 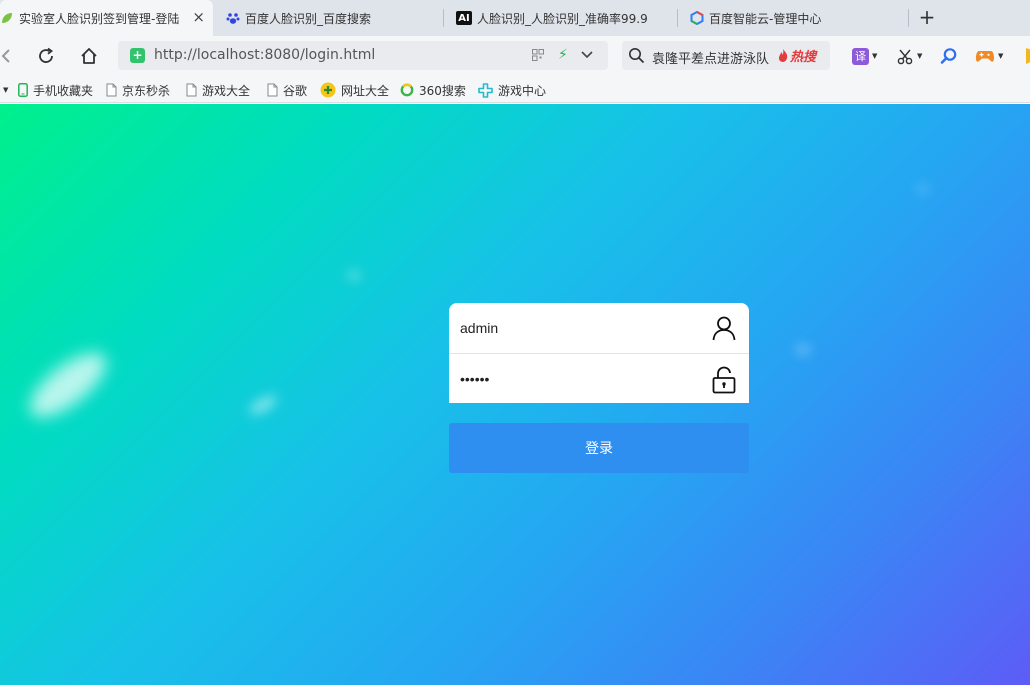 I want to click on hot-search-label: 热搜, so click(x=803, y=57).